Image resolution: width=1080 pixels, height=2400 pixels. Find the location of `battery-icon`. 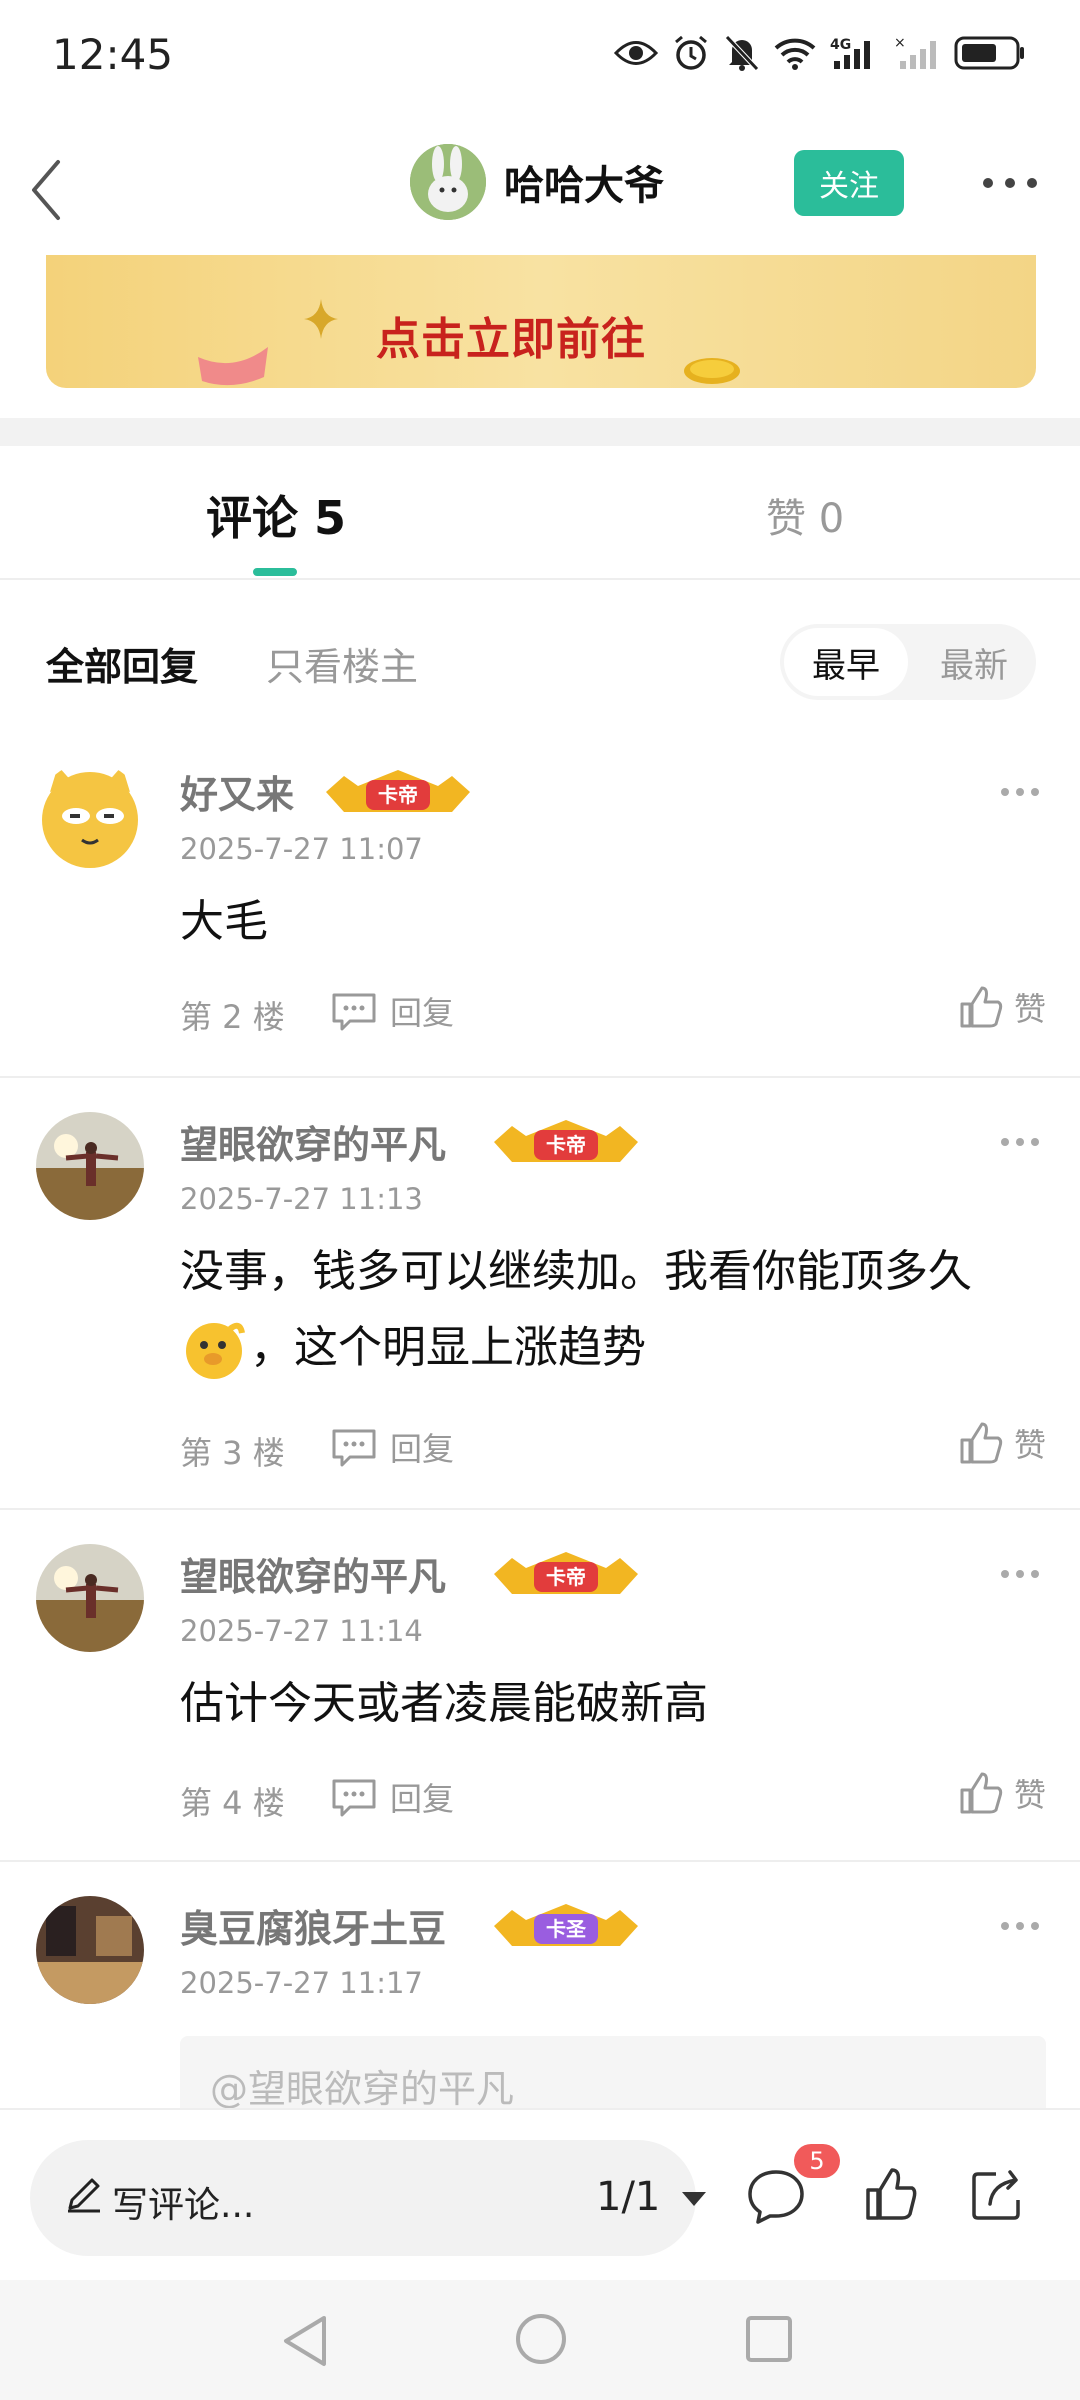

battery-icon is located at coordinates (989, 53).